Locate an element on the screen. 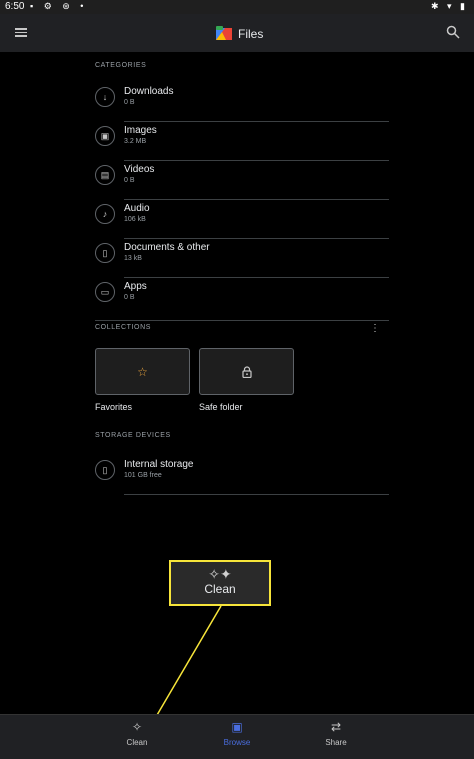  download-icon: ↓ is located at coordinates (105, 97).